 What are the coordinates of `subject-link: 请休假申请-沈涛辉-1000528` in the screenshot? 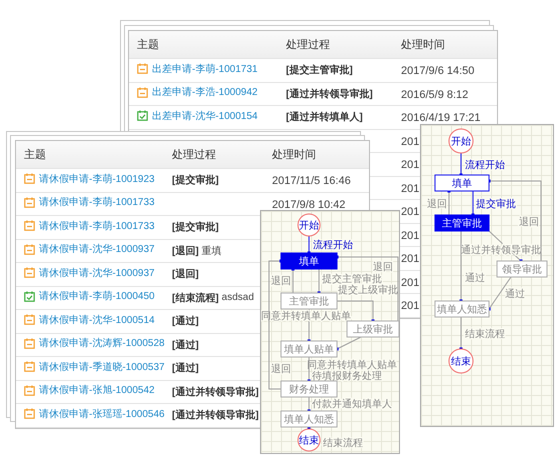 It's located at (94, 343).